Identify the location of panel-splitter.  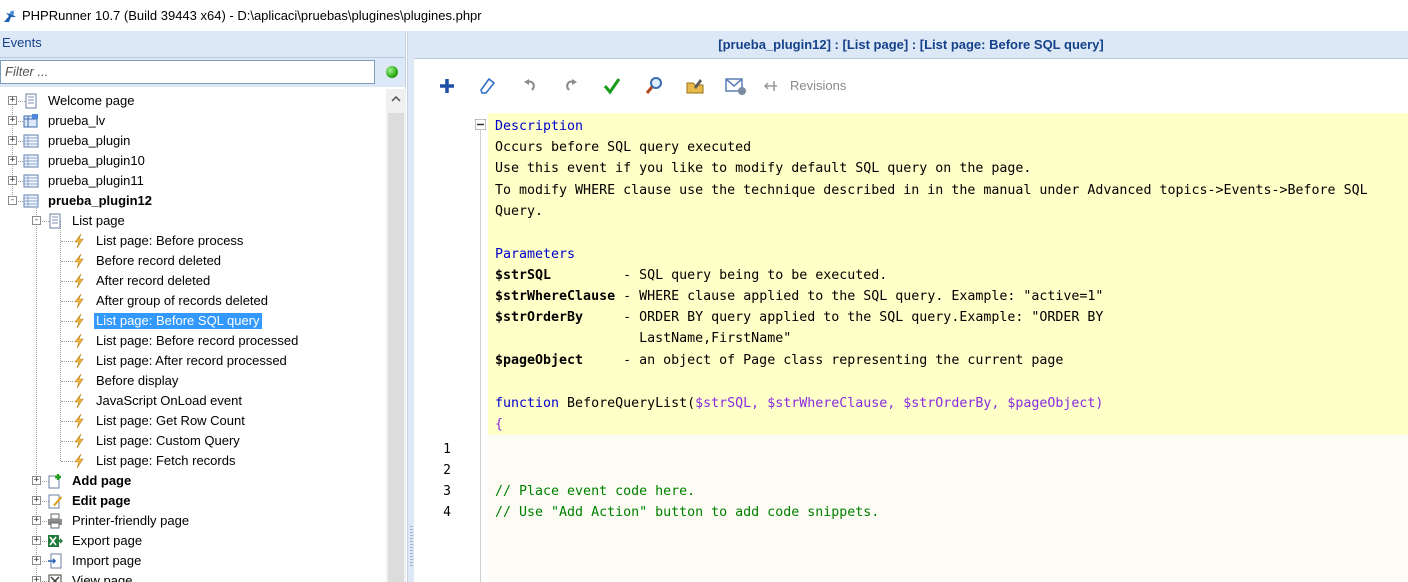
(410, 306).